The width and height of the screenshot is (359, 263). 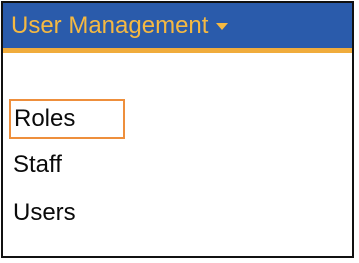 I want to click on menu-item-label: Staff, so click(x=37, y=164).